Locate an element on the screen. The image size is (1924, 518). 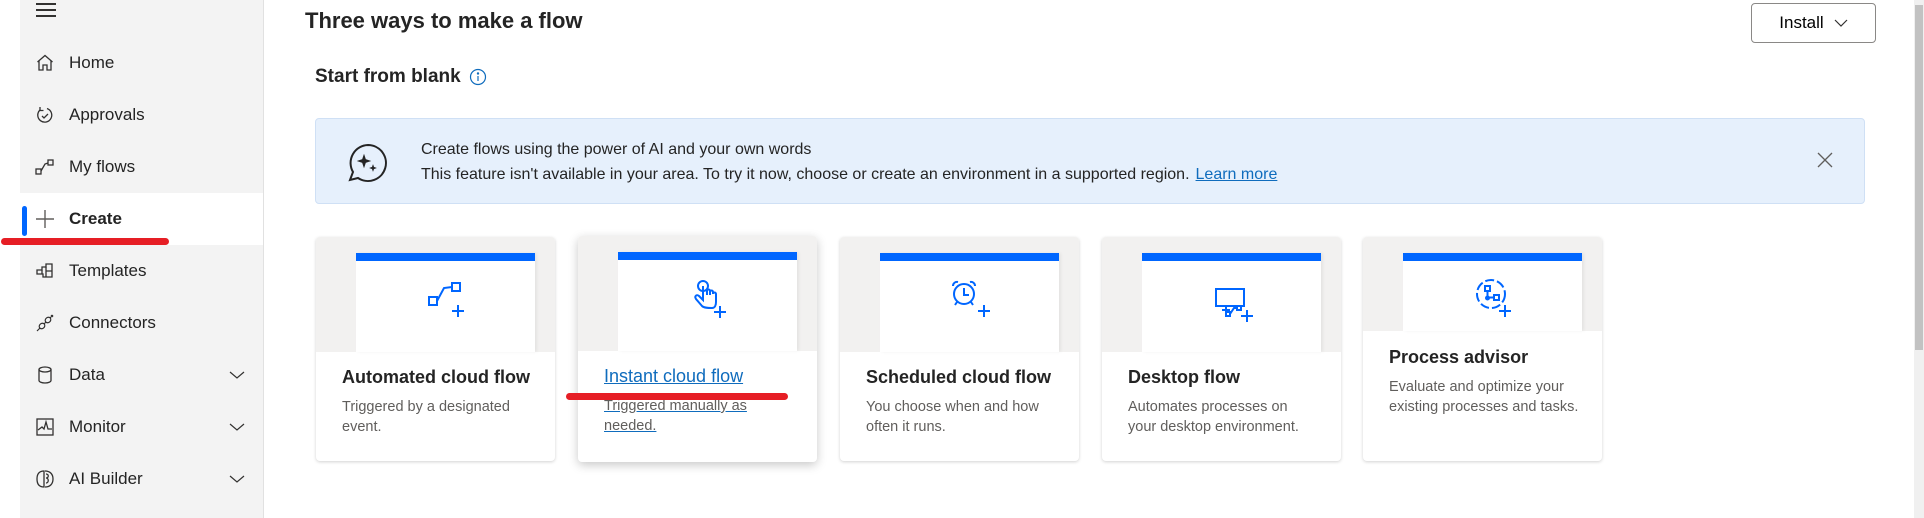
sidebar-item-my-flows: My flows is located at coordinates (141, 167).